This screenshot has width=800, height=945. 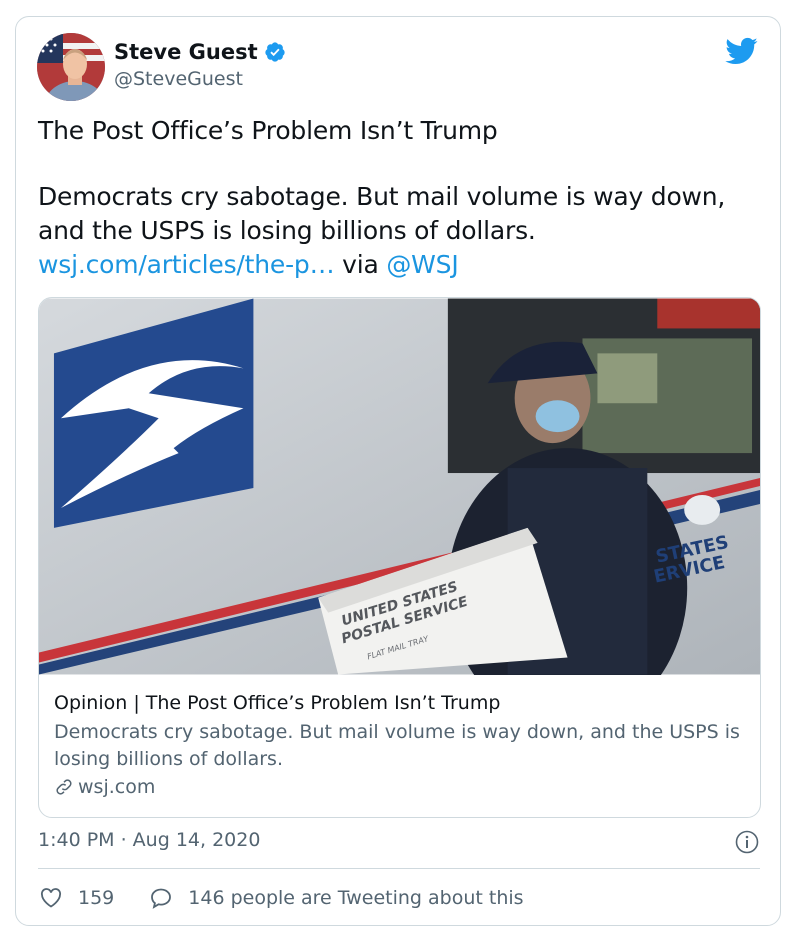 I want to click on author-name: Steve Guest, so click(x=200, y=52).